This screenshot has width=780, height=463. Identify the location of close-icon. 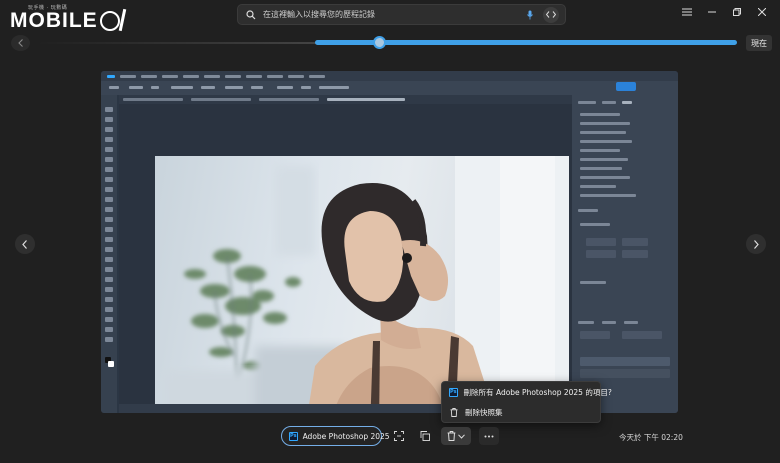
(761, 12).